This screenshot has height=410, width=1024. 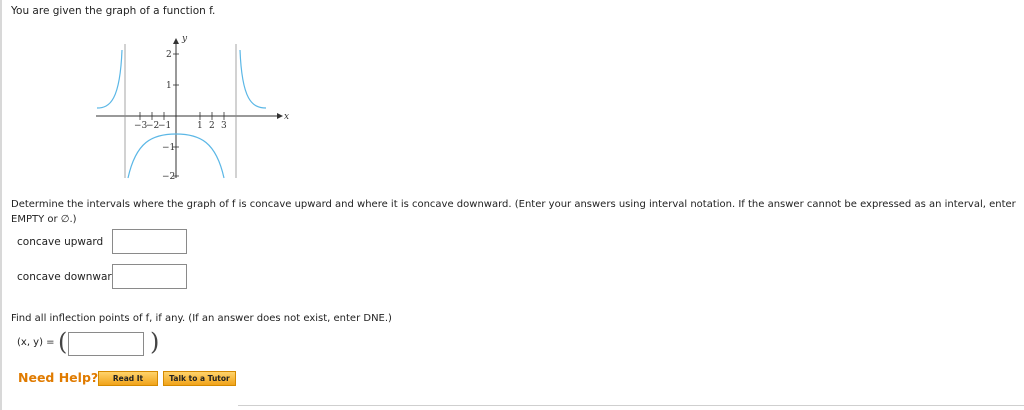 I want to click on inflection-point-input, so click(x=106, y=344).